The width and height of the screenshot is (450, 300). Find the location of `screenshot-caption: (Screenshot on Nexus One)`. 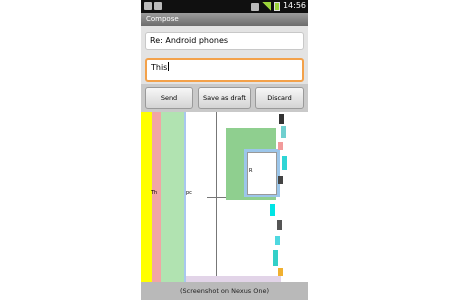

screenshot-caption: (Screenshot on Nexus One) is located at coordinates (224, 291).